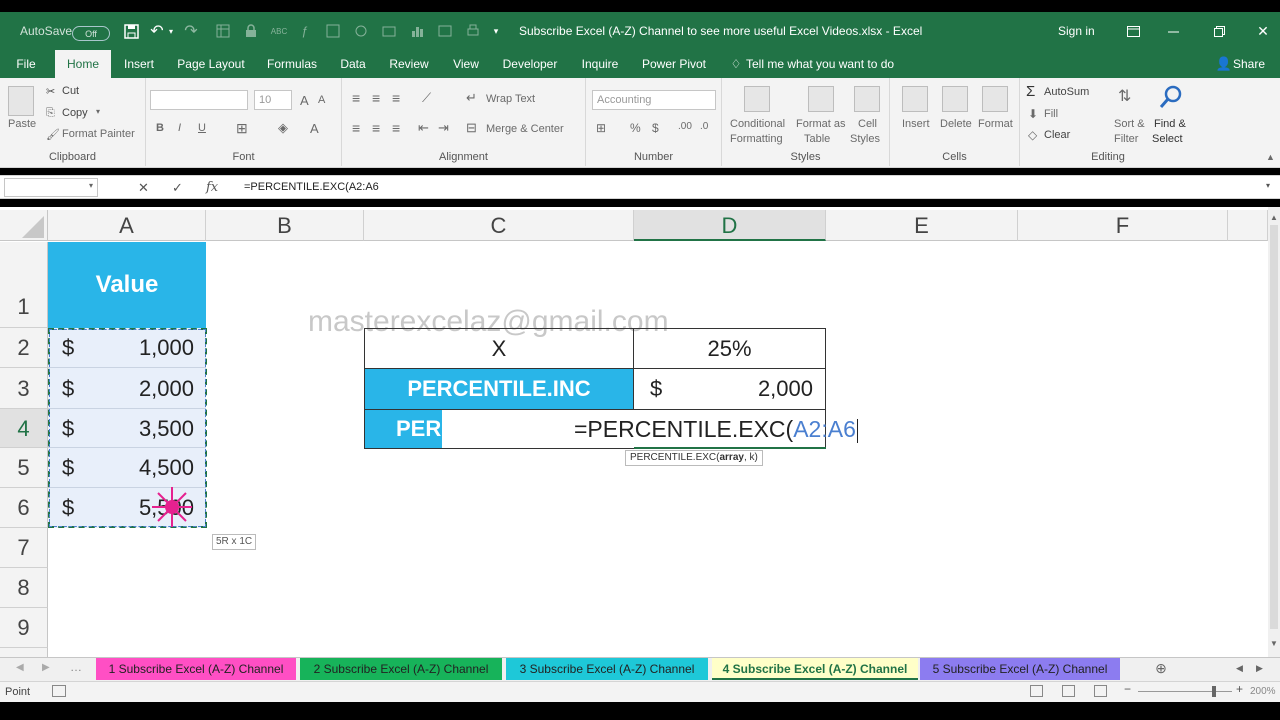 This screenshot has width=1280, height=720. What do you see at coordinates (50, 113) in the screenshot?
I see `copy-icon: ⎘` at bounding box center [50, 113].